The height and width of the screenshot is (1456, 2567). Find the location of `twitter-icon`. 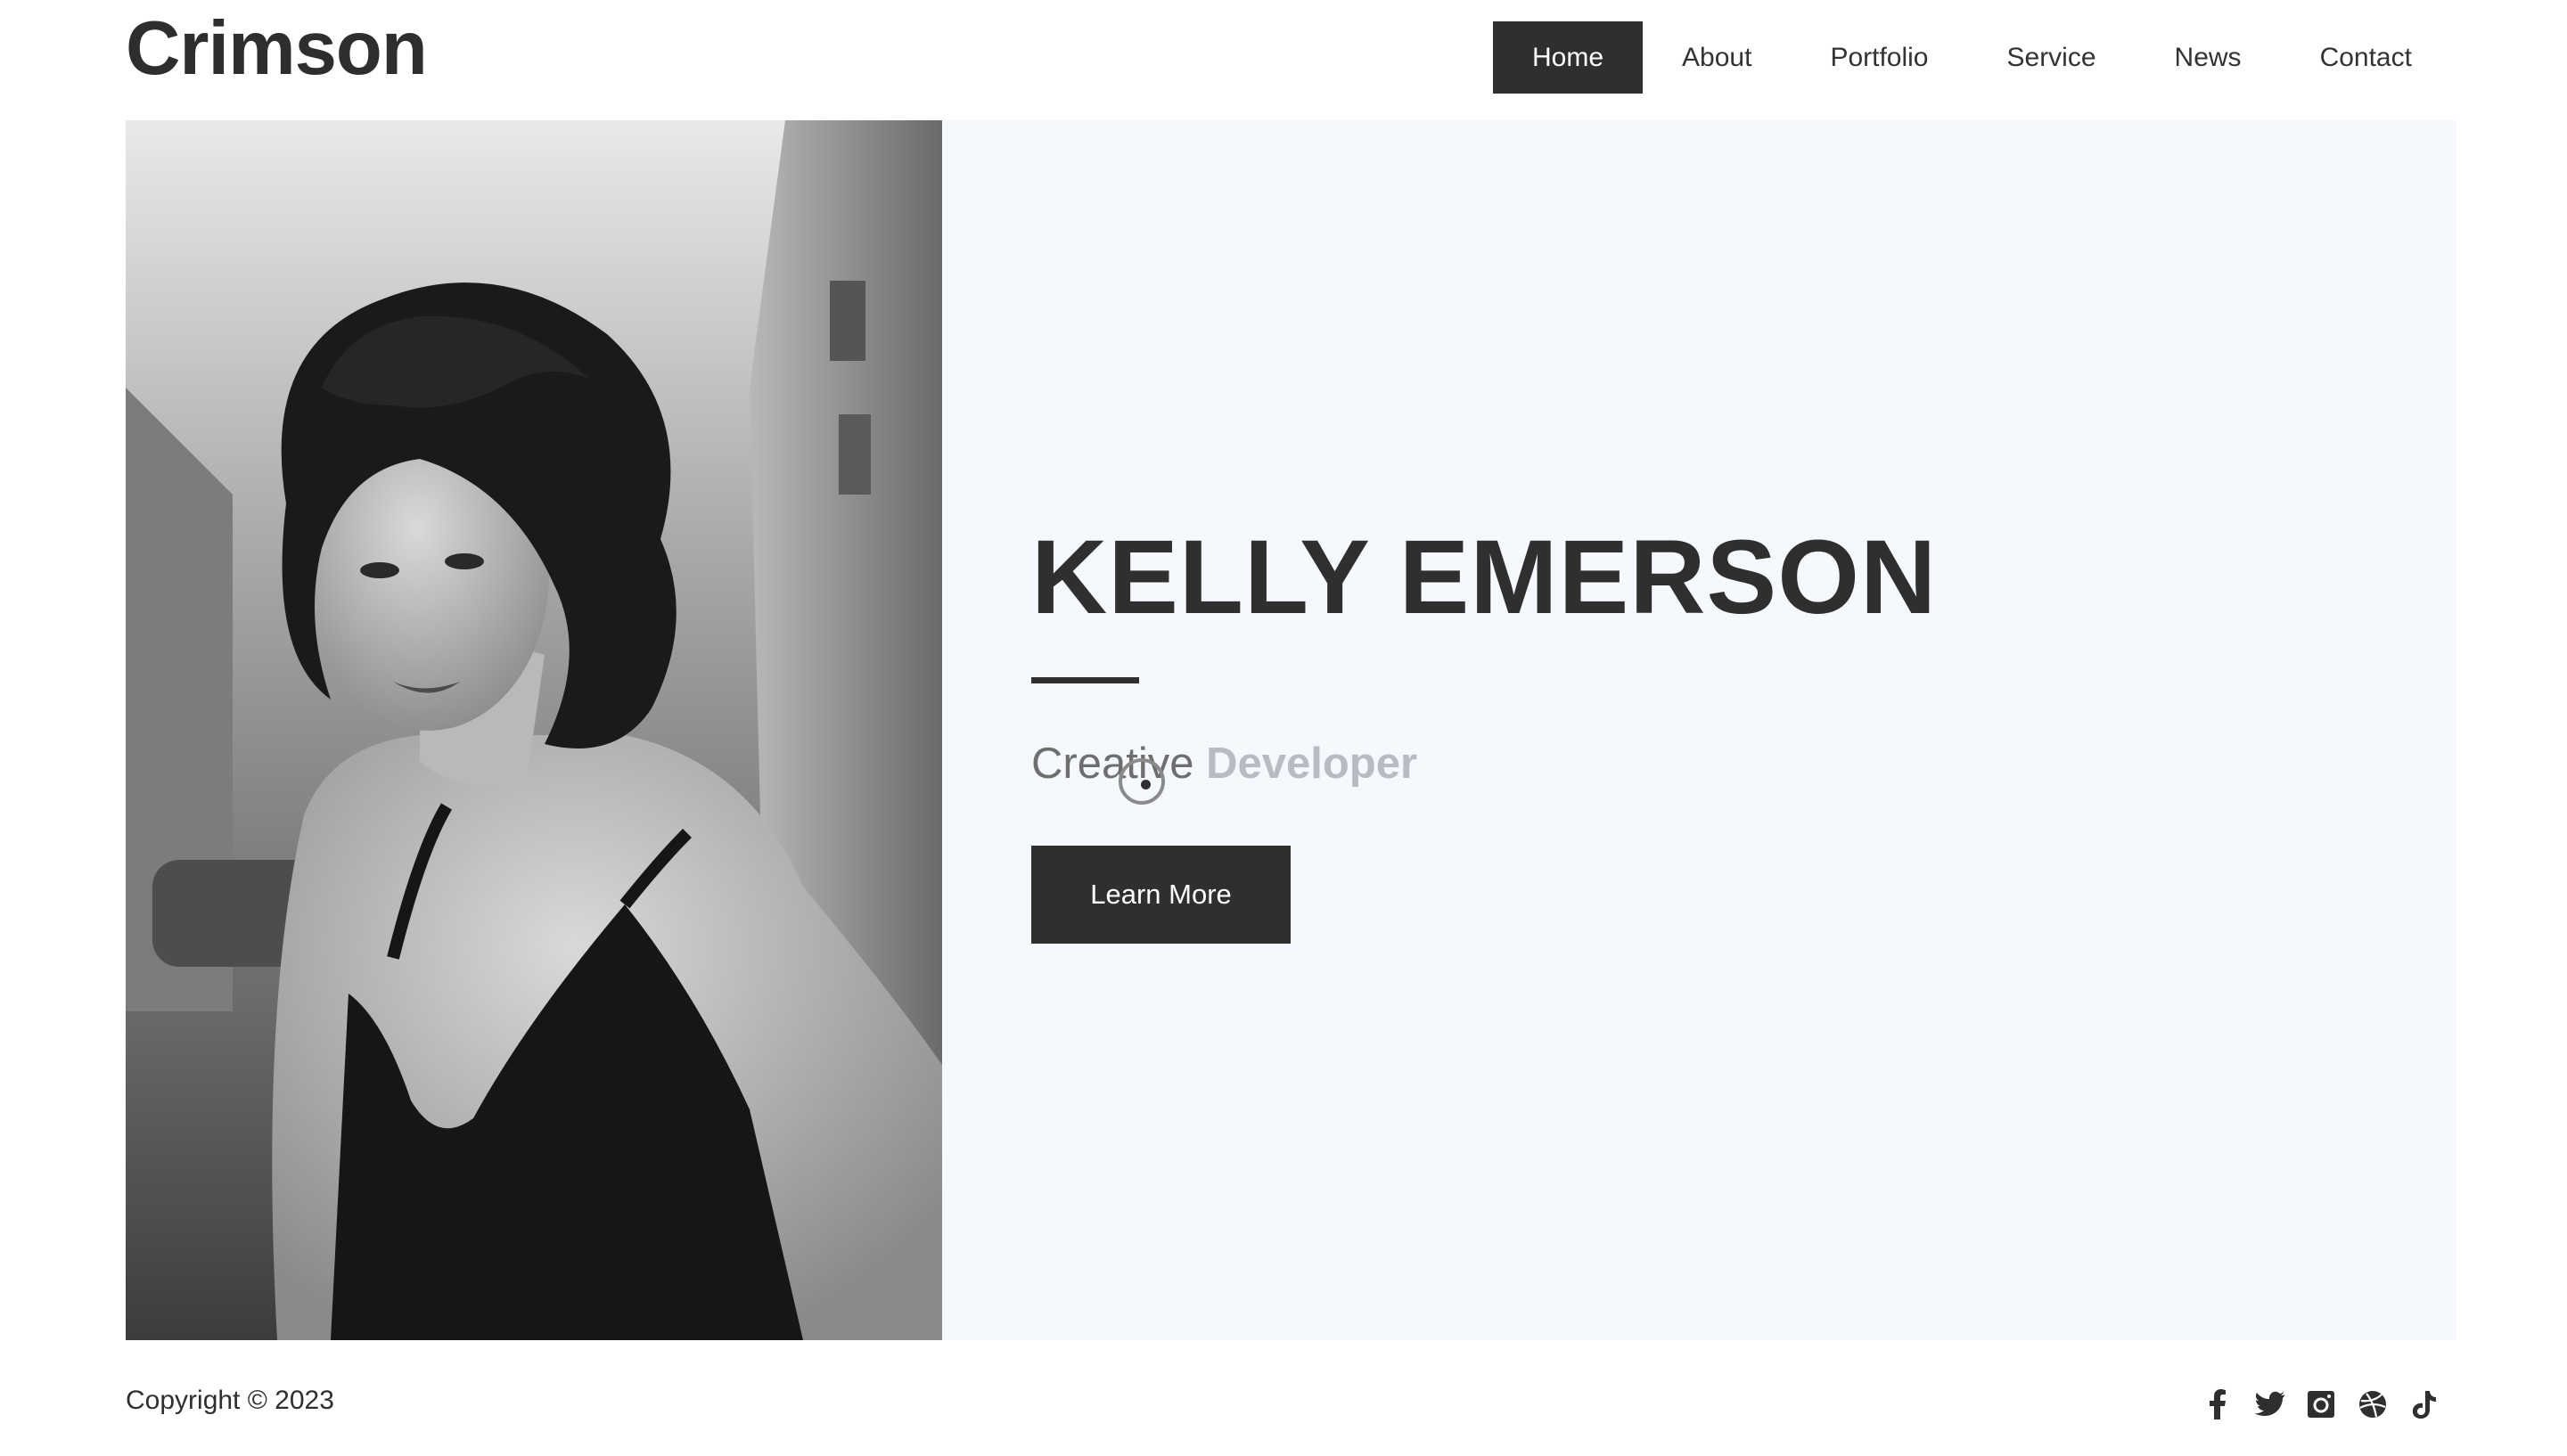

twitter-icon is located at coordinates (2269, 1404).